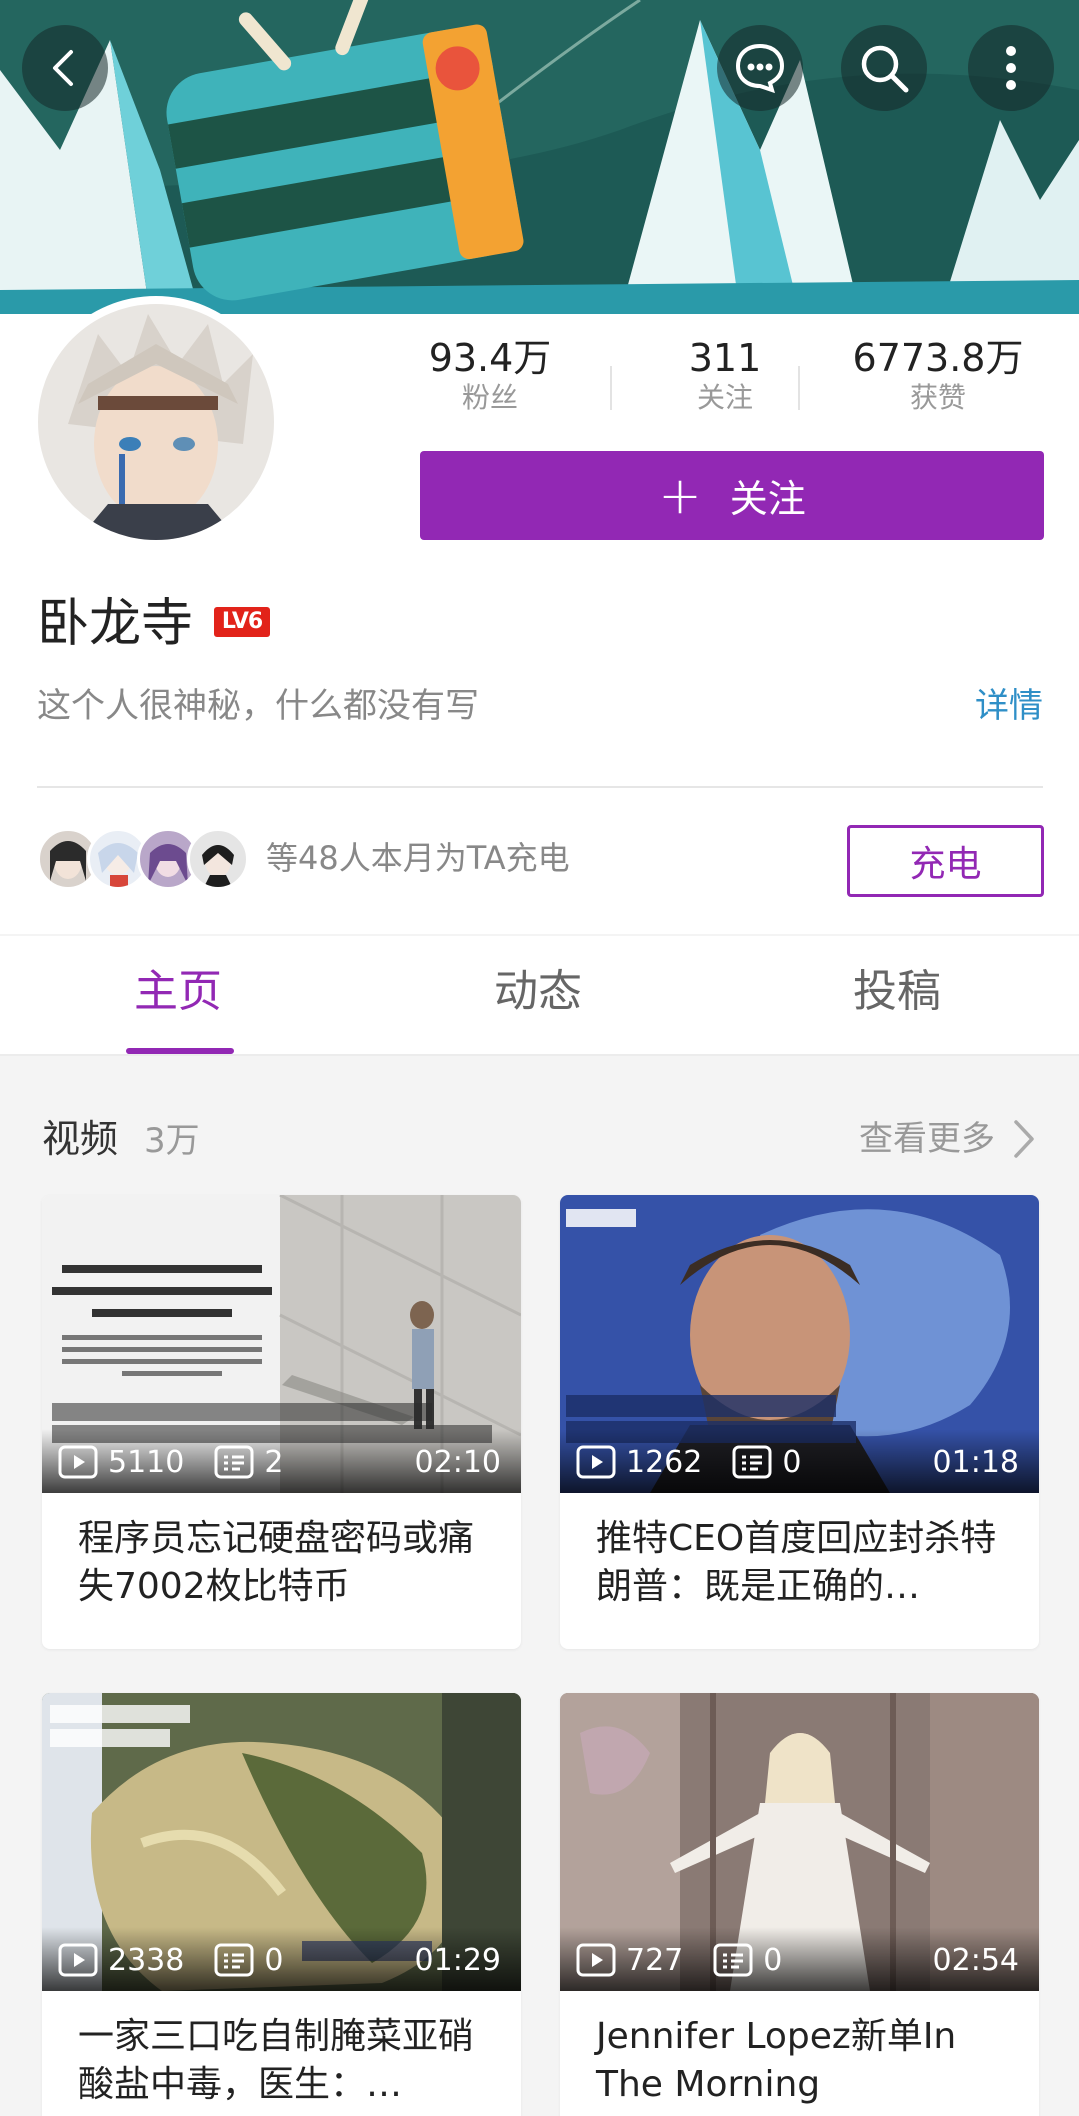 The width and height of the screenshot is (1079, 2116). Describe the element at coordinates (540, 787) in the screenshot. I see `divider` at that location.